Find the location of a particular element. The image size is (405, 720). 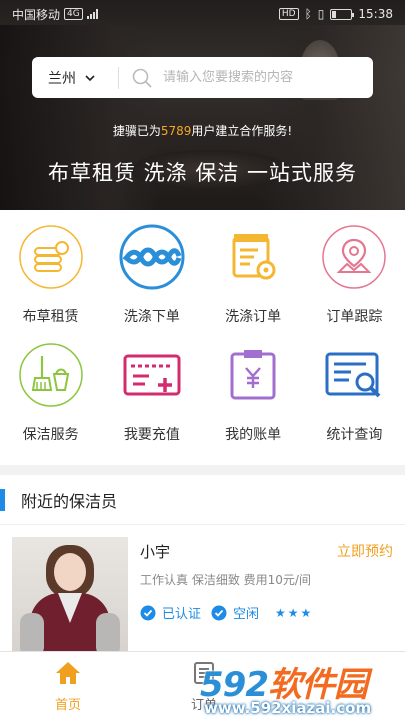

watermark-url: www.592xiazai.com is located at coordinates (288, 708).